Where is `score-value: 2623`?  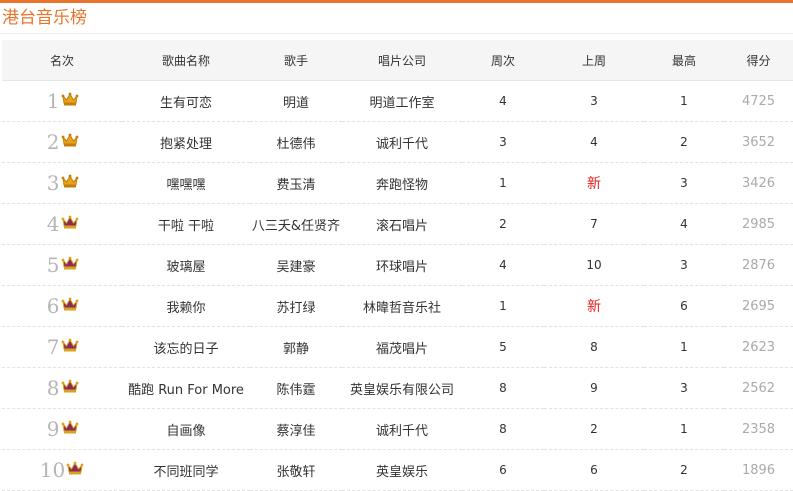
score-value: 2623 is located at coordinates (758, 347).